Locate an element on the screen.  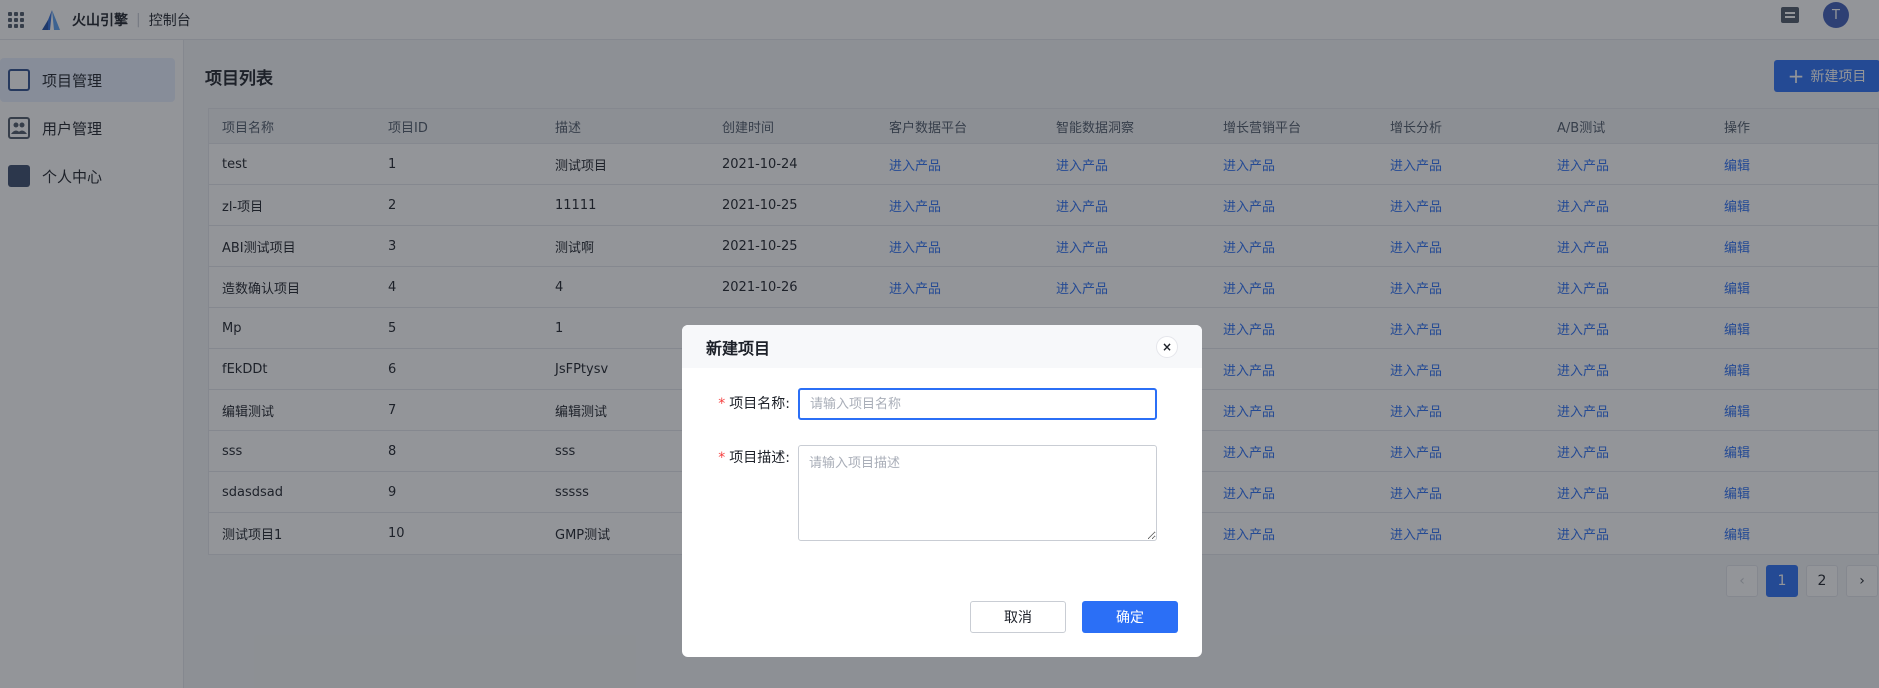
project-name-row: * 项目名称: is located at coordinates (937, 404).